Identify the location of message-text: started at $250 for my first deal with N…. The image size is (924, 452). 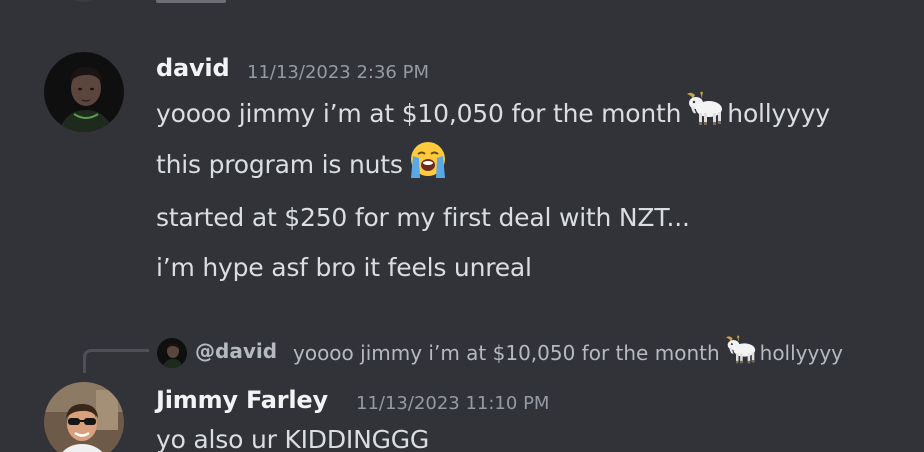
(423, 217).